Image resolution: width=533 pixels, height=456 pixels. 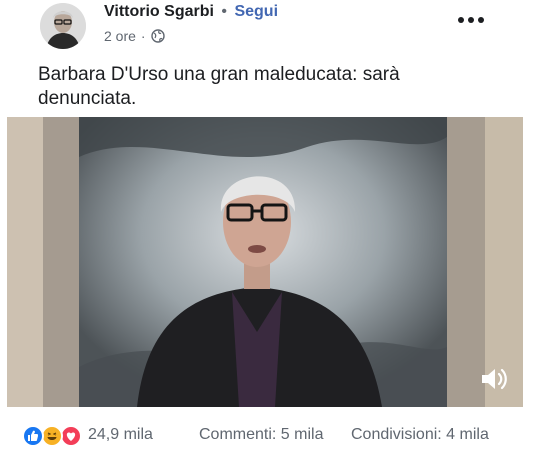 I want to click on post-header: Vittorio Sgarbi • Segui 2 ore ·, so click(x=266, y=30).